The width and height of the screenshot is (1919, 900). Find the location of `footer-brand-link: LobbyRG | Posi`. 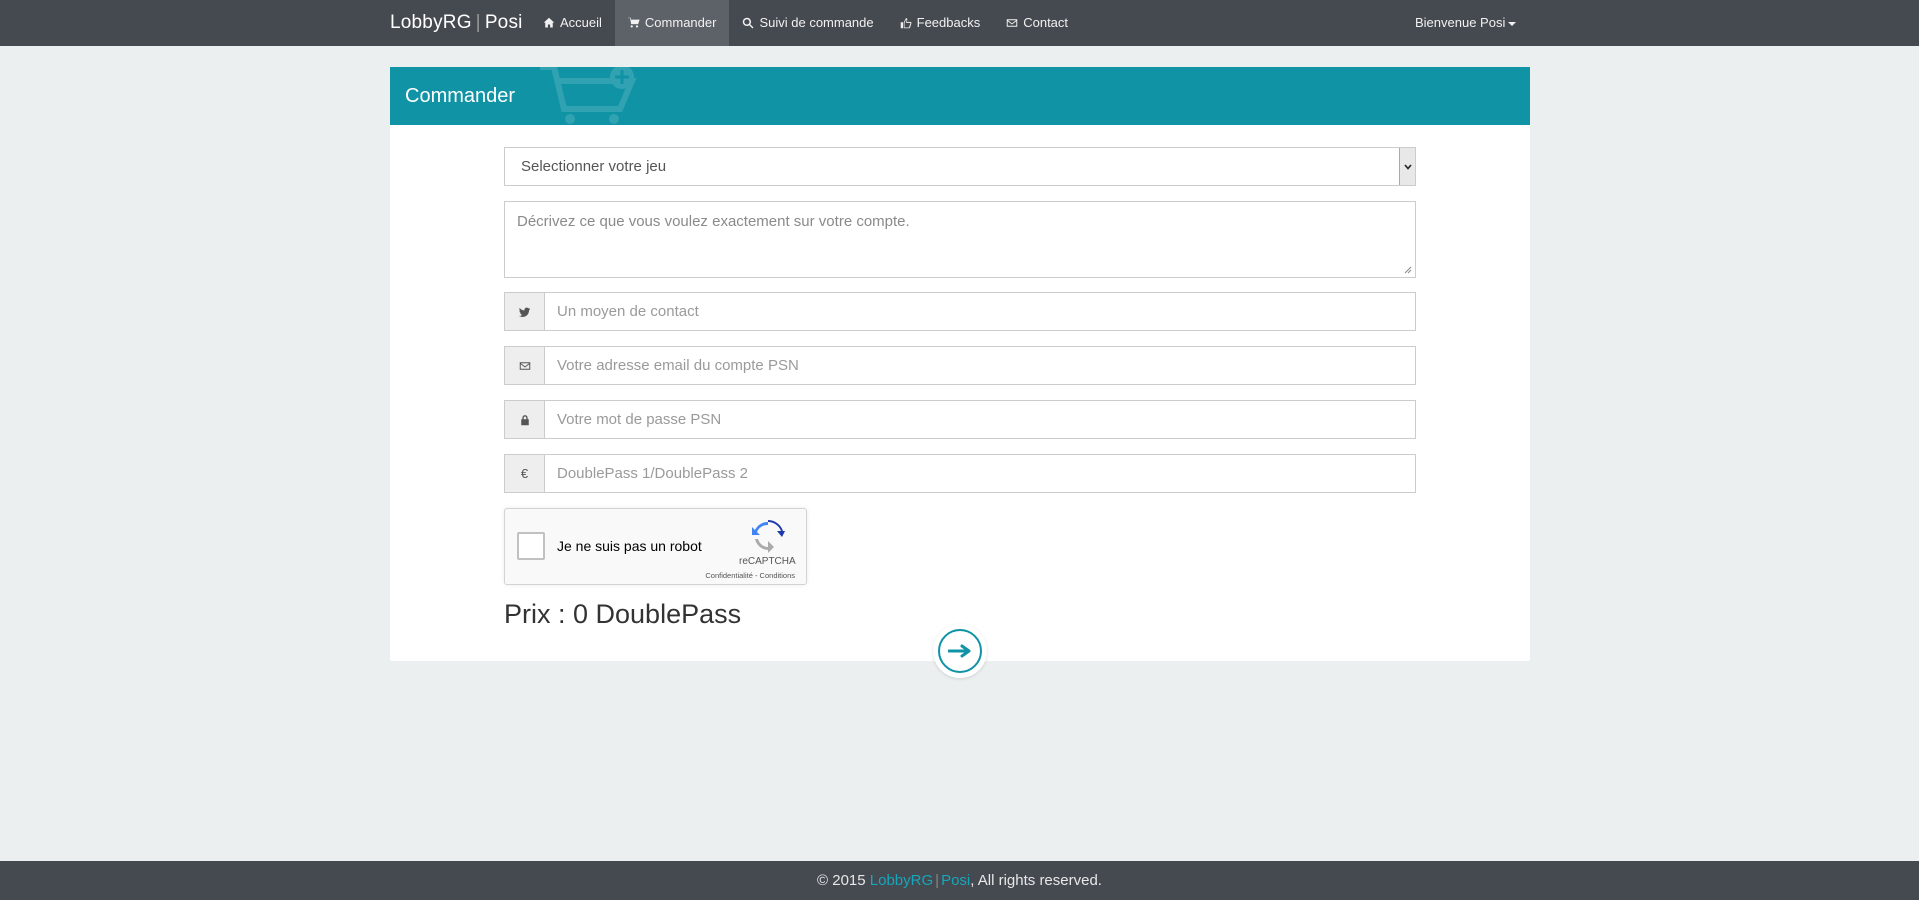

footer-brand-link: LobbyRG | Posi is located at coordinates (920, 880).